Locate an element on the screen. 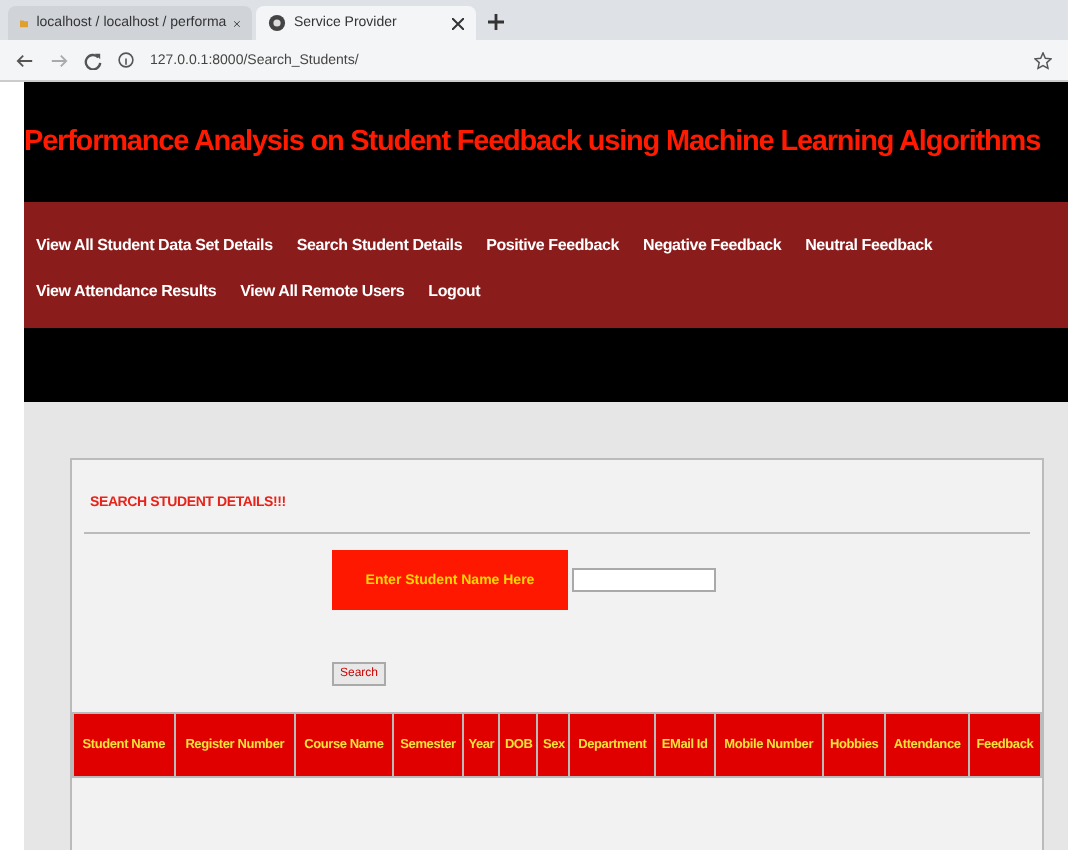 Image resolution: width=1068 pixels, height=850 pixels. nav-link: Positive Feedback is located at coordinates (552, 244).